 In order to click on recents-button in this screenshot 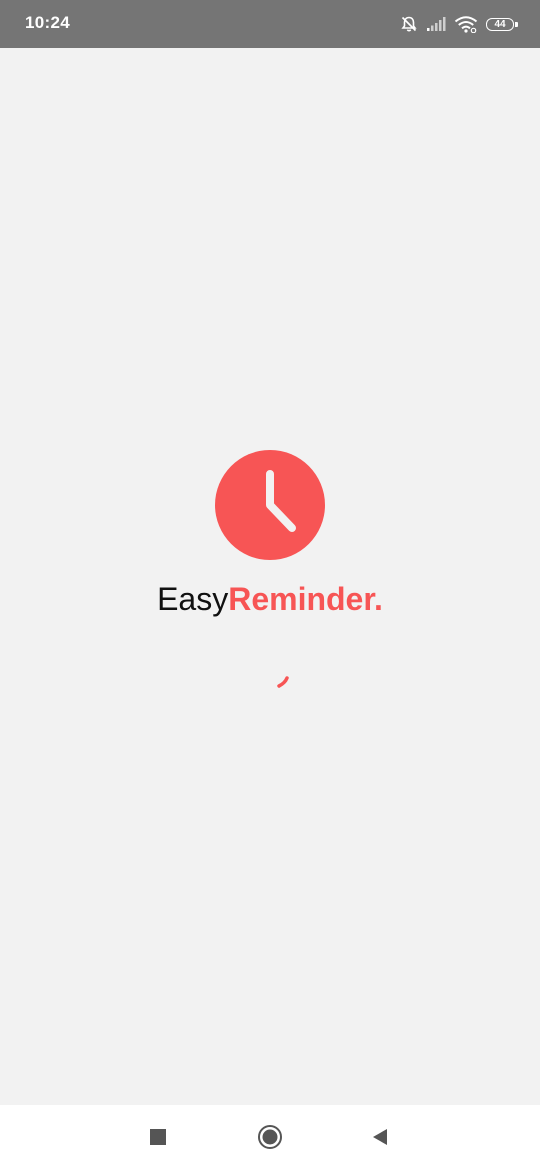, I will do `click(158, 1137)`.